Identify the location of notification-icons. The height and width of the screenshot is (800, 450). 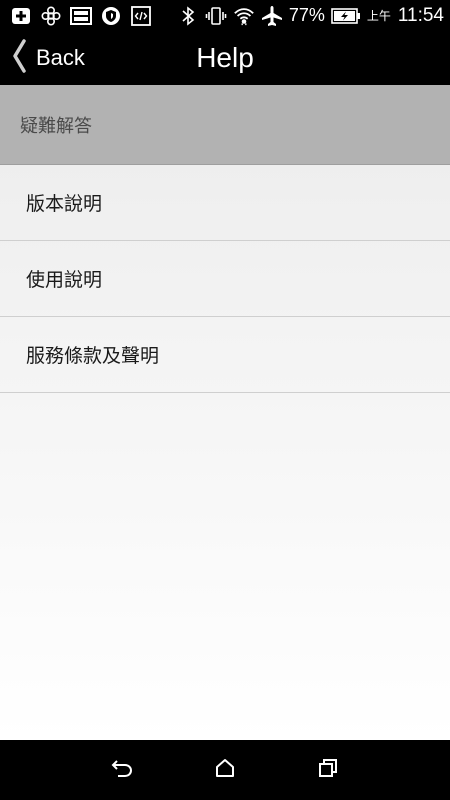
(81, 16).